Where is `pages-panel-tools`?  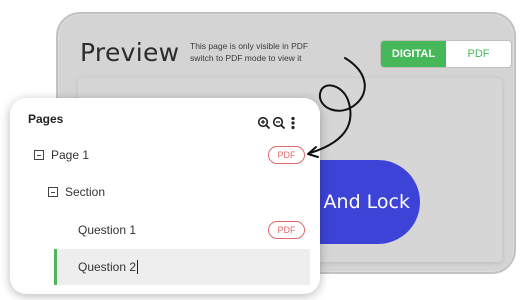
pages-panel-tools is located at coordinates (276, 123).